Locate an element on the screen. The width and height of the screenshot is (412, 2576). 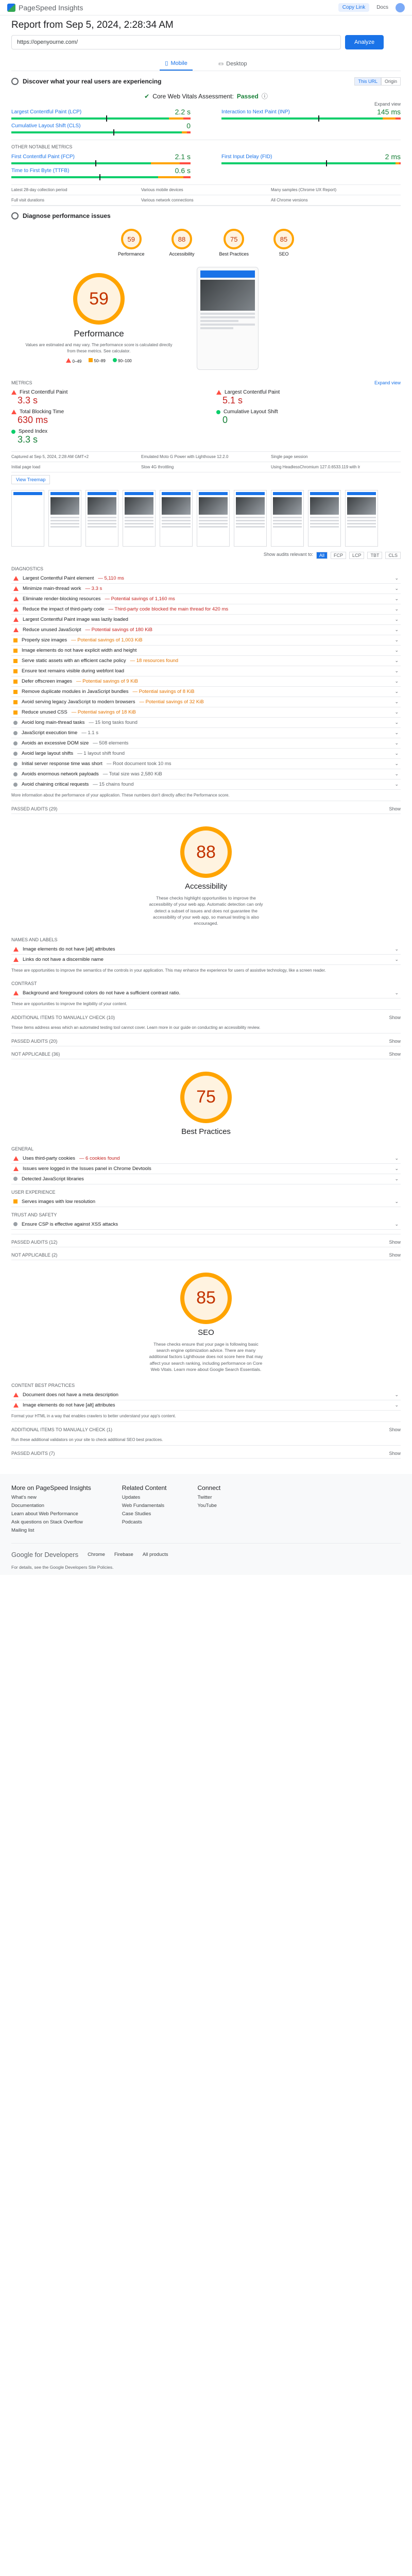
toggle-this-url: This URL is located at coordinates (367, 81).